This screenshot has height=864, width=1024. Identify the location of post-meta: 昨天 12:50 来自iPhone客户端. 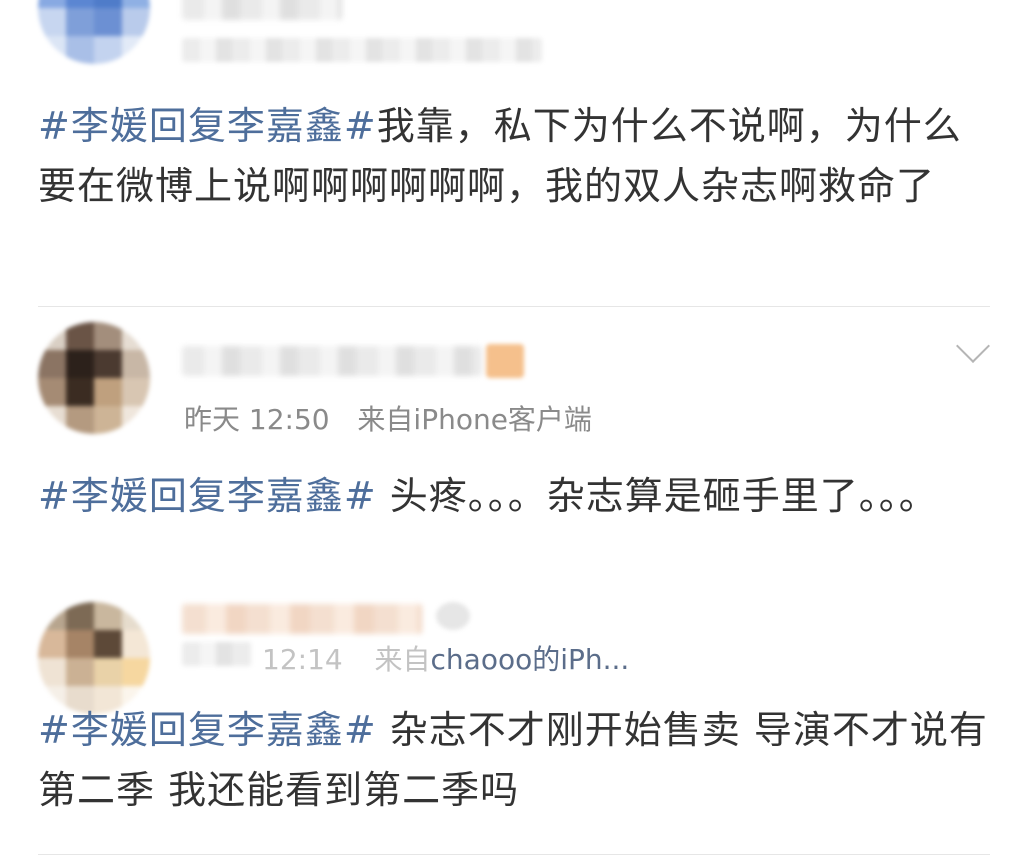
(388, 418).